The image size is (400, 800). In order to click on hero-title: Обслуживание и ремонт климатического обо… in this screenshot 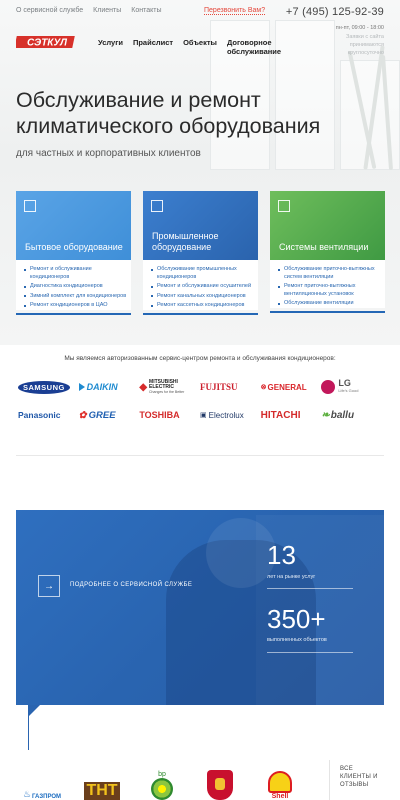, I will do `click(168, 113)`.